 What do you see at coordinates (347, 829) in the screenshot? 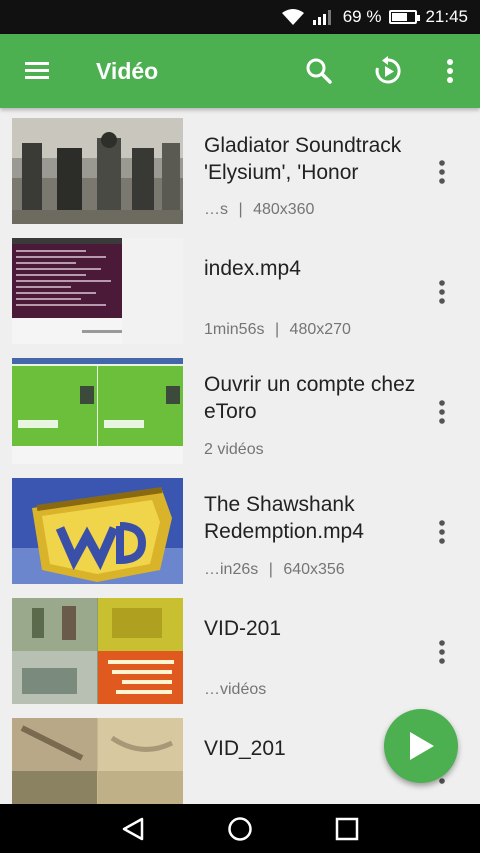
I see `recents-icon` at bounding box center [347, 829].